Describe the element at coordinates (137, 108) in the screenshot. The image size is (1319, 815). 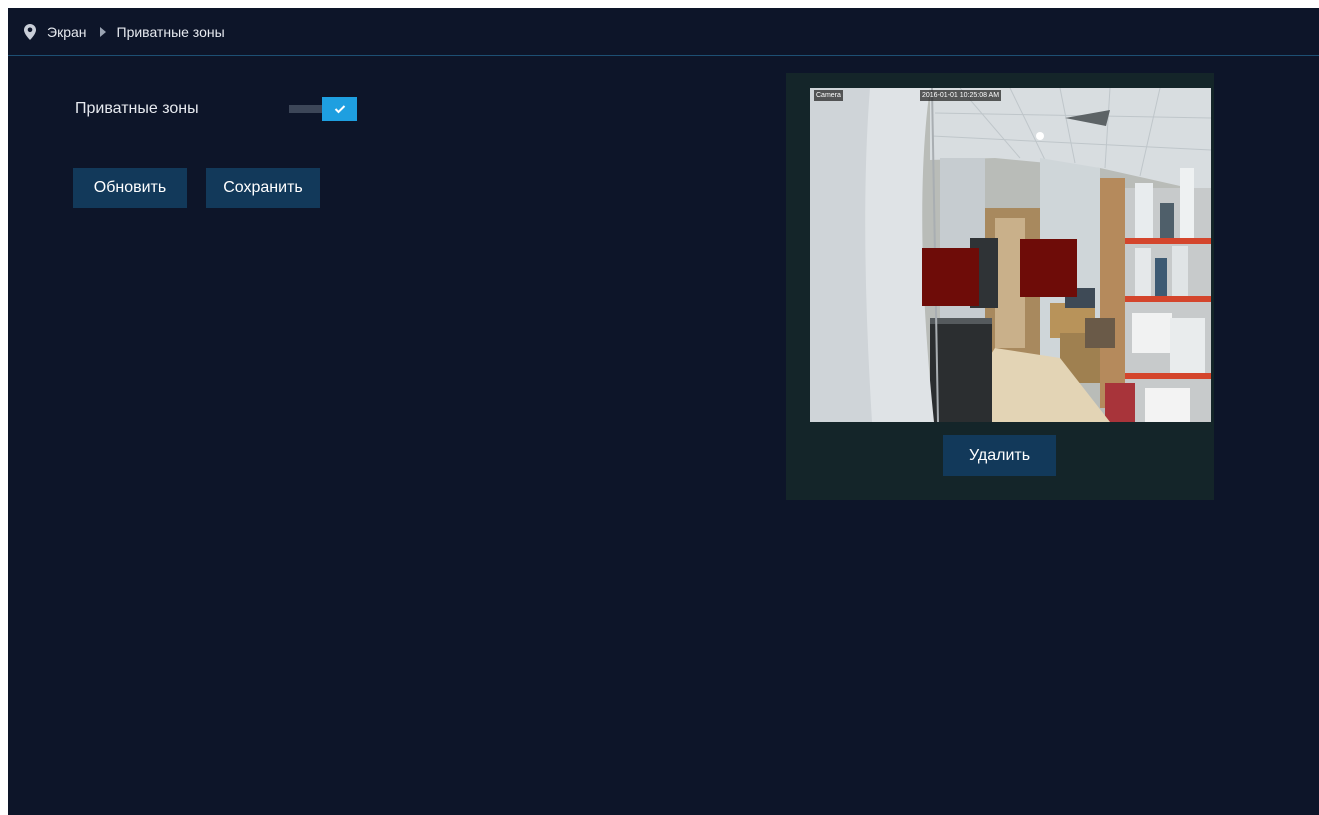
I see `privacy-zones-label: Приватные зоны` at that location.